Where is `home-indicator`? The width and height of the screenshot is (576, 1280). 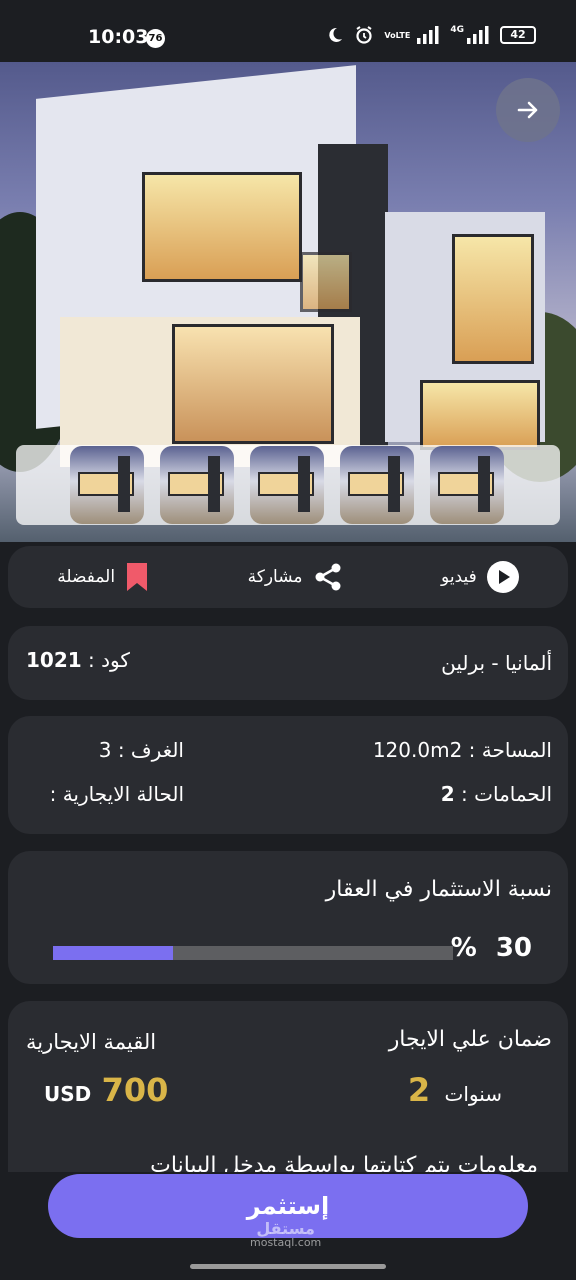 home-indicator is located at coordinates (288, 1266).